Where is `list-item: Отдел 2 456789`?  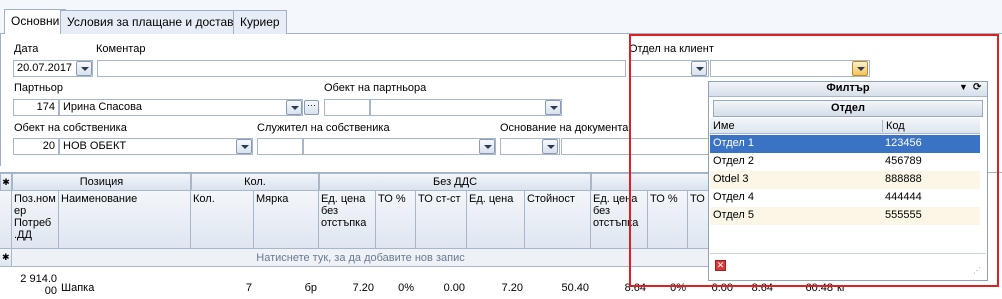 list-item: Отдел 2 456789 is located at coordinates (845, 162).